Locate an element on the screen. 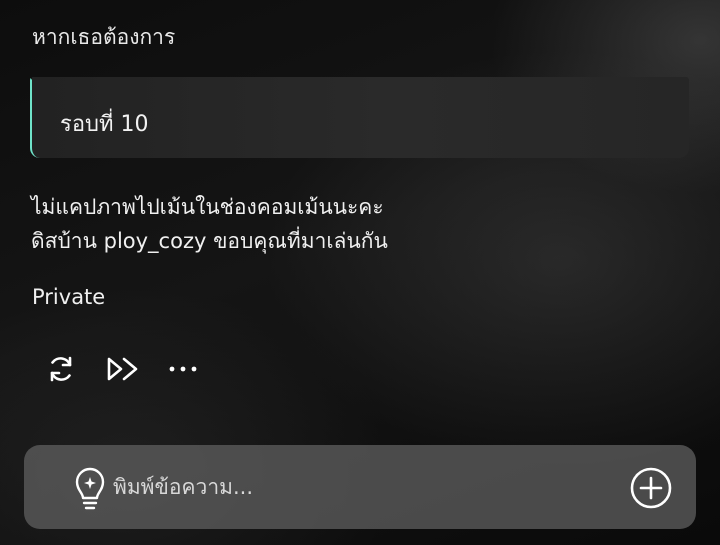 This screenshot has width=720, height=545. message-composer is located at coordinates (360, 487).